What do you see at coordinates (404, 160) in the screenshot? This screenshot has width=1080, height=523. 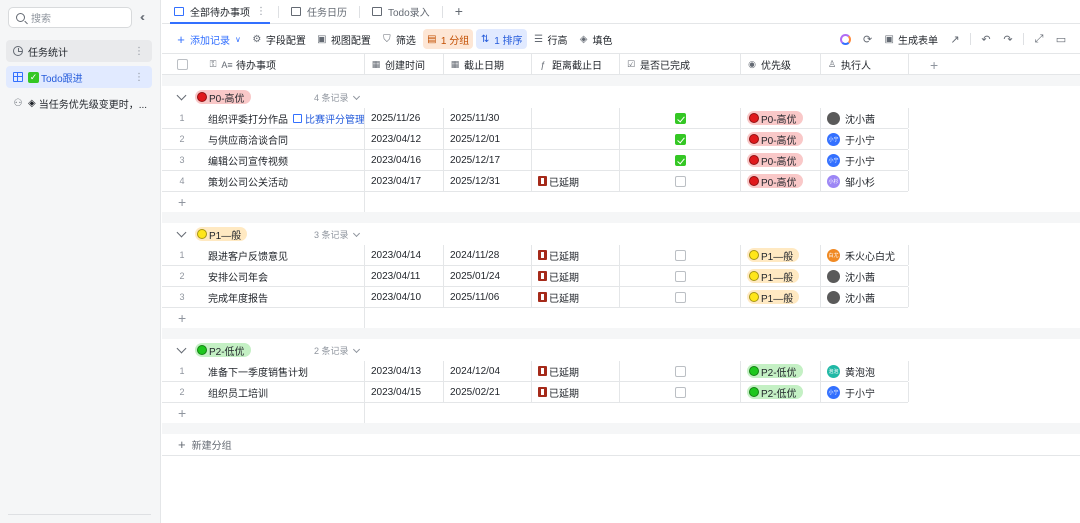 I see `cell-created: 2023/04/16` at bounding box center [404, 160].